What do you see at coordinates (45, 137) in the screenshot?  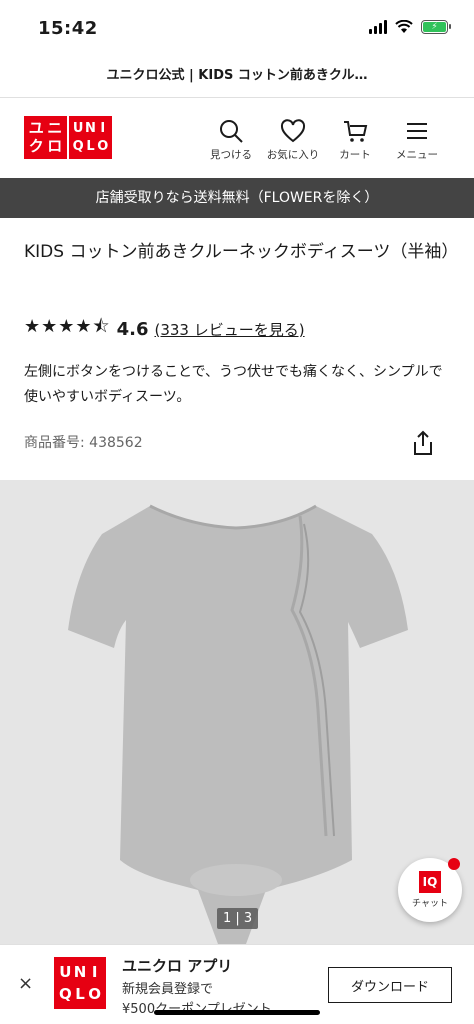 I see `logo-katakana-block: ユ ニ ク ロ` at bounding box center [45, 137].